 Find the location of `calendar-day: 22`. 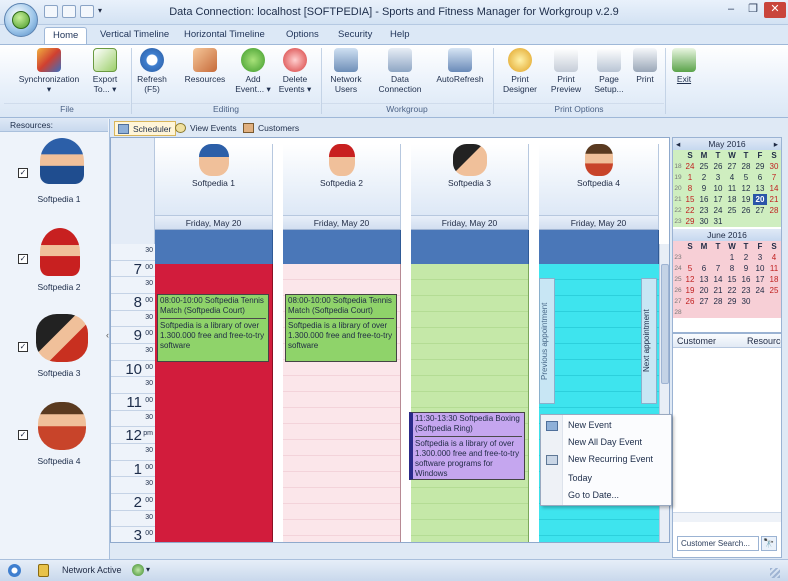

calendar-day: 22 is located at coordinates (690, 210).